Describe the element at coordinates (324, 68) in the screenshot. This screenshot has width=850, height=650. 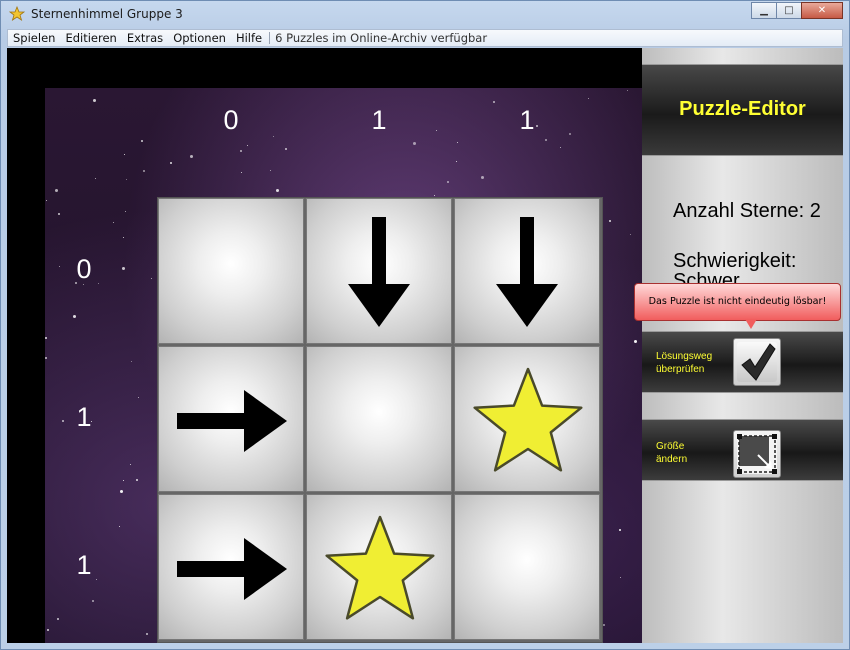
I see `top-black-strip` at that location.